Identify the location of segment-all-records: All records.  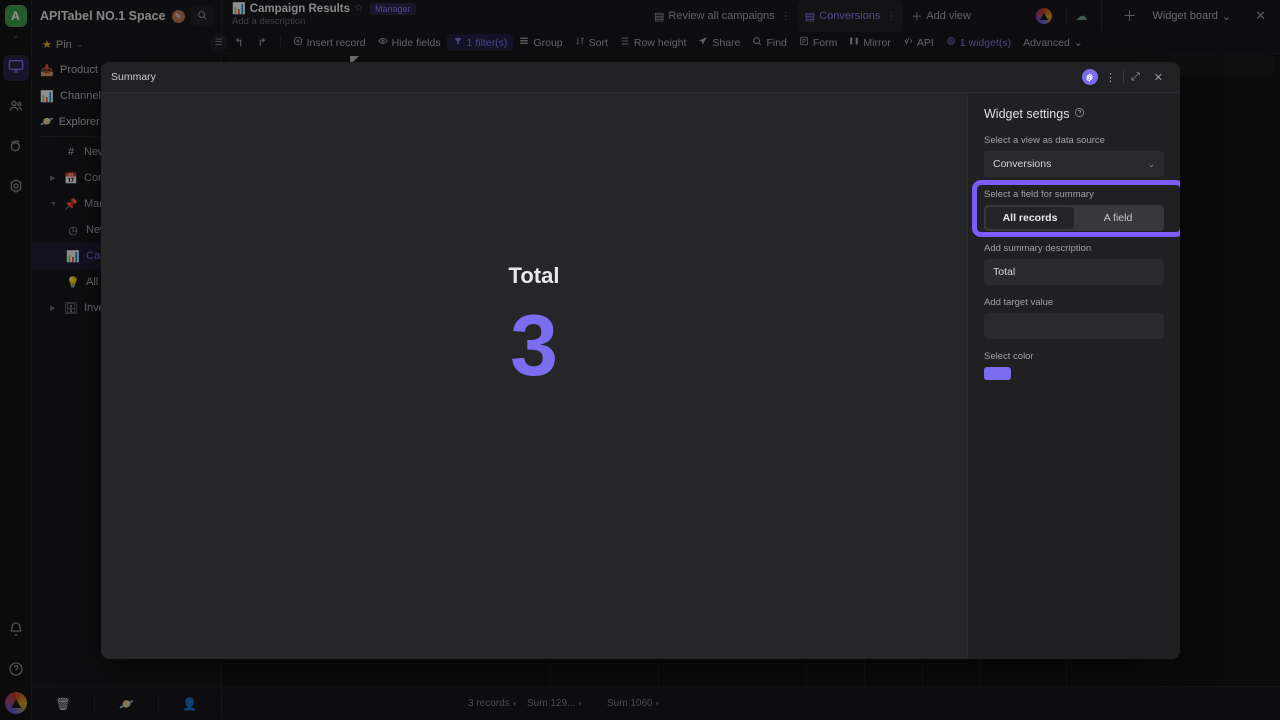
(1030, 218).